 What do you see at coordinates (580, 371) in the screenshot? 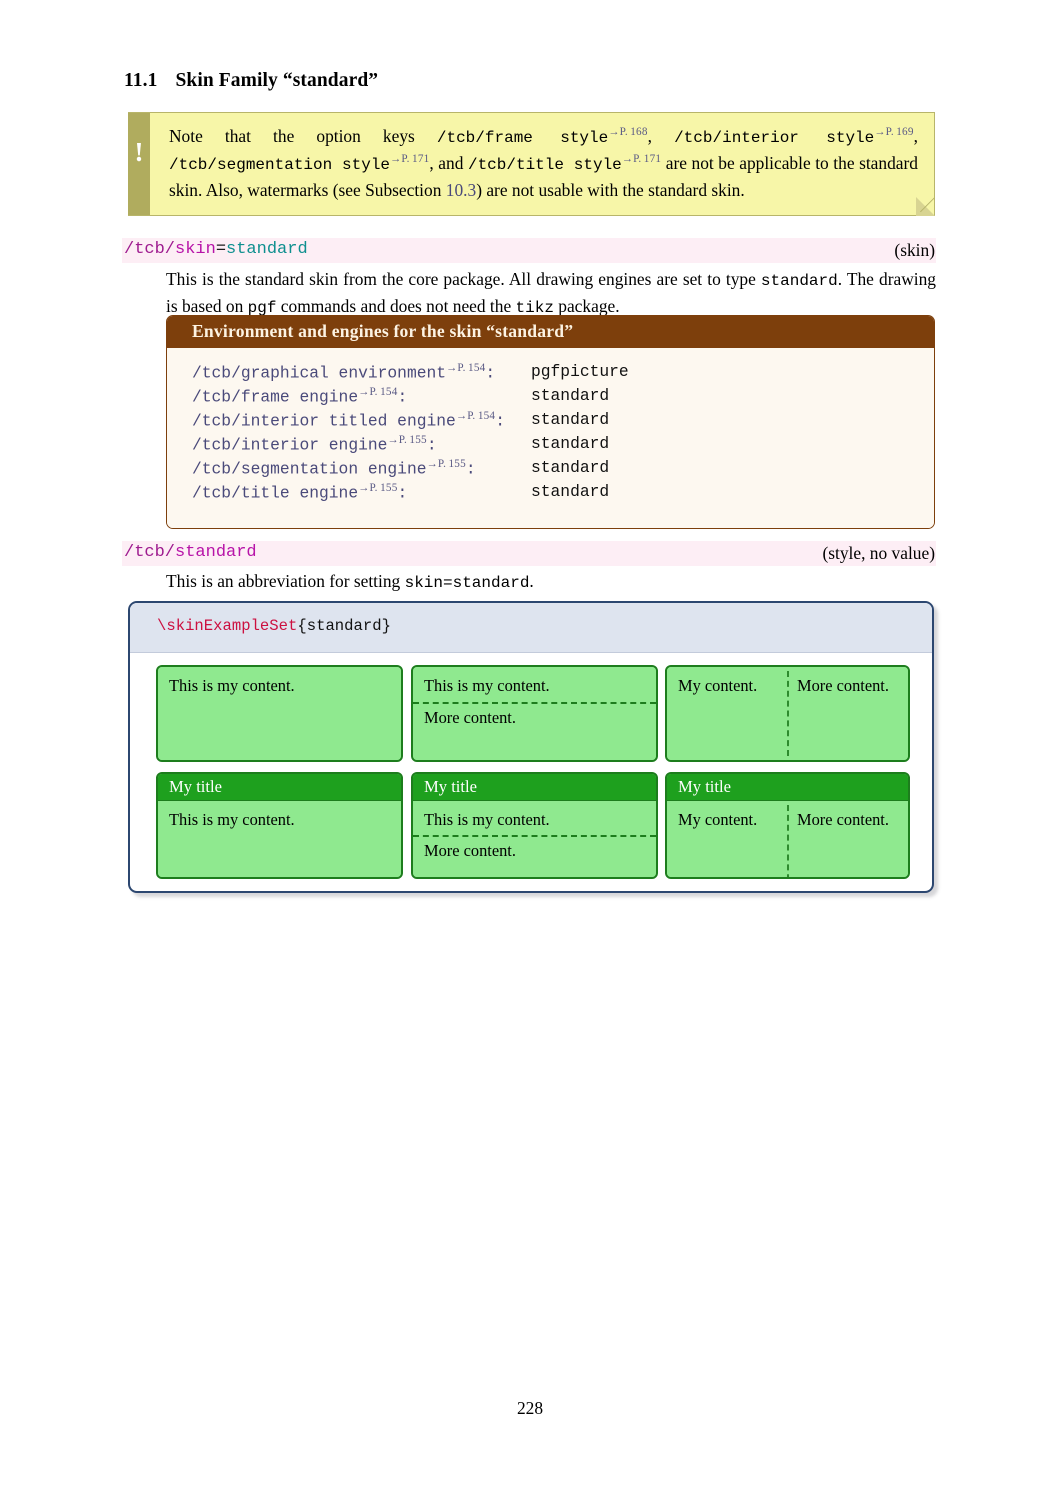
I see `engine-value: pgfpicture` at bounding box center [580, 371].